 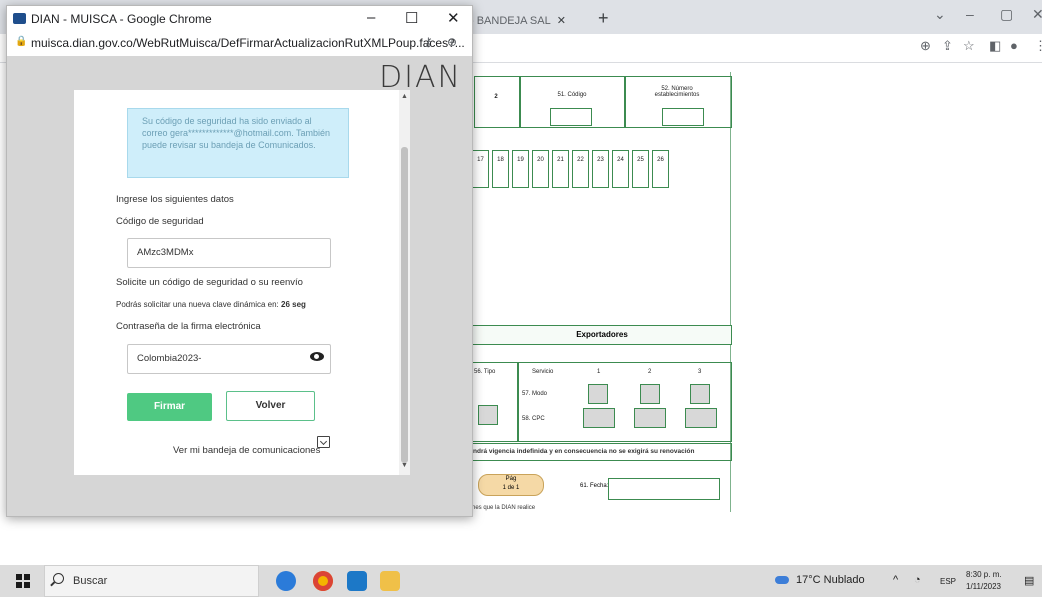 I want to click on page-indicator: Pág 1 de 1, so click(x=511, y=485).